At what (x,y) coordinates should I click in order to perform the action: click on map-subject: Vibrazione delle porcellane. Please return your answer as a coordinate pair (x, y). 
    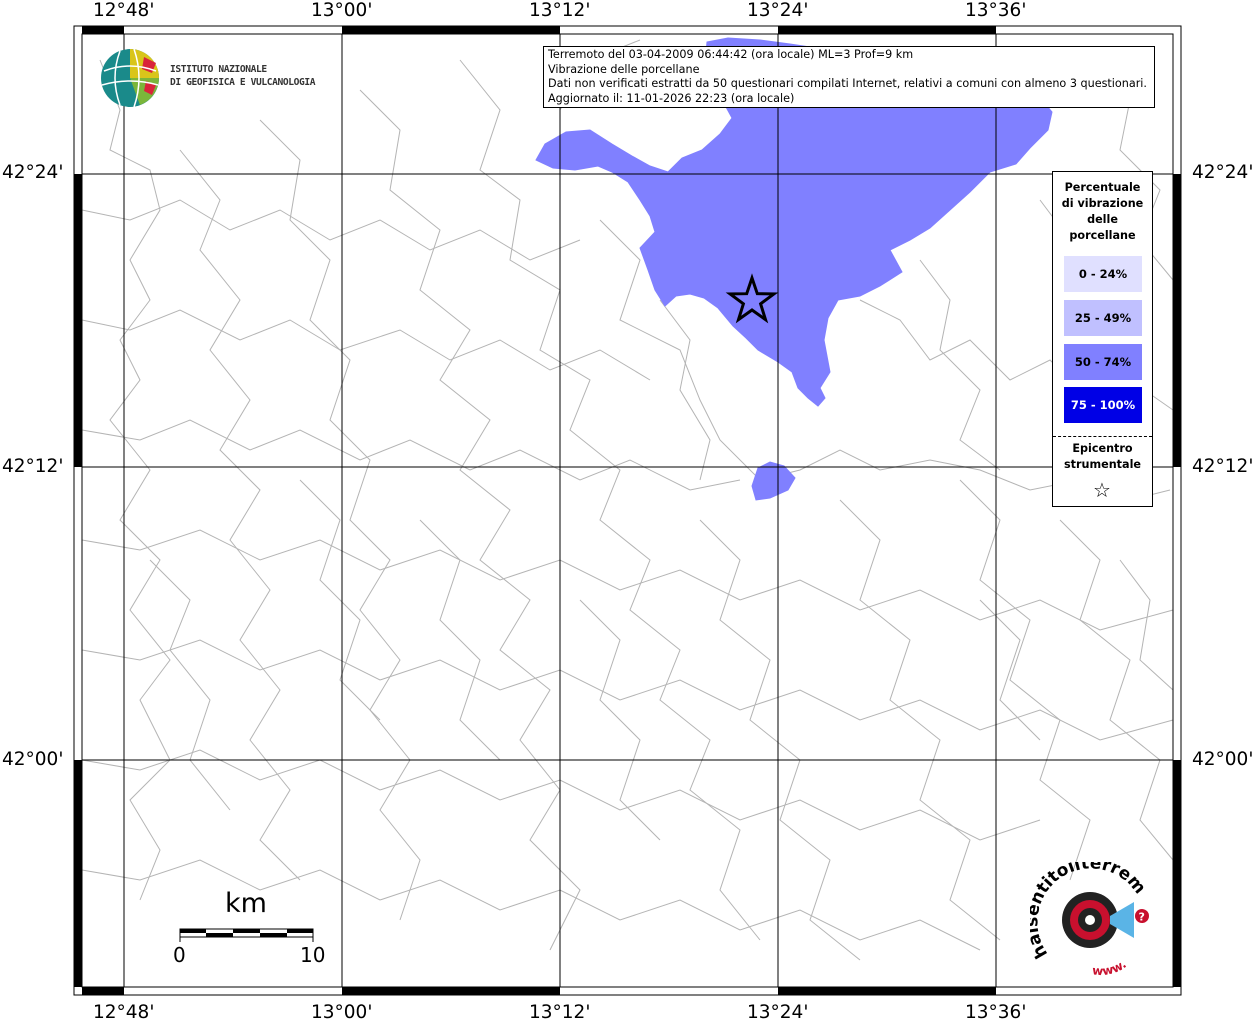
    Looking at the image, I should click on (624, 69).